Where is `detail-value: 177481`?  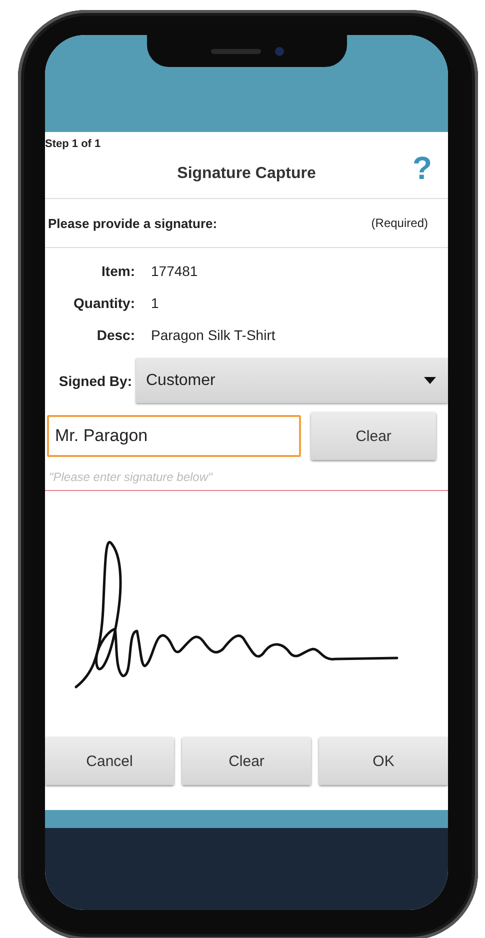
detail-value: 177481 is located at coordinates (175, 271).